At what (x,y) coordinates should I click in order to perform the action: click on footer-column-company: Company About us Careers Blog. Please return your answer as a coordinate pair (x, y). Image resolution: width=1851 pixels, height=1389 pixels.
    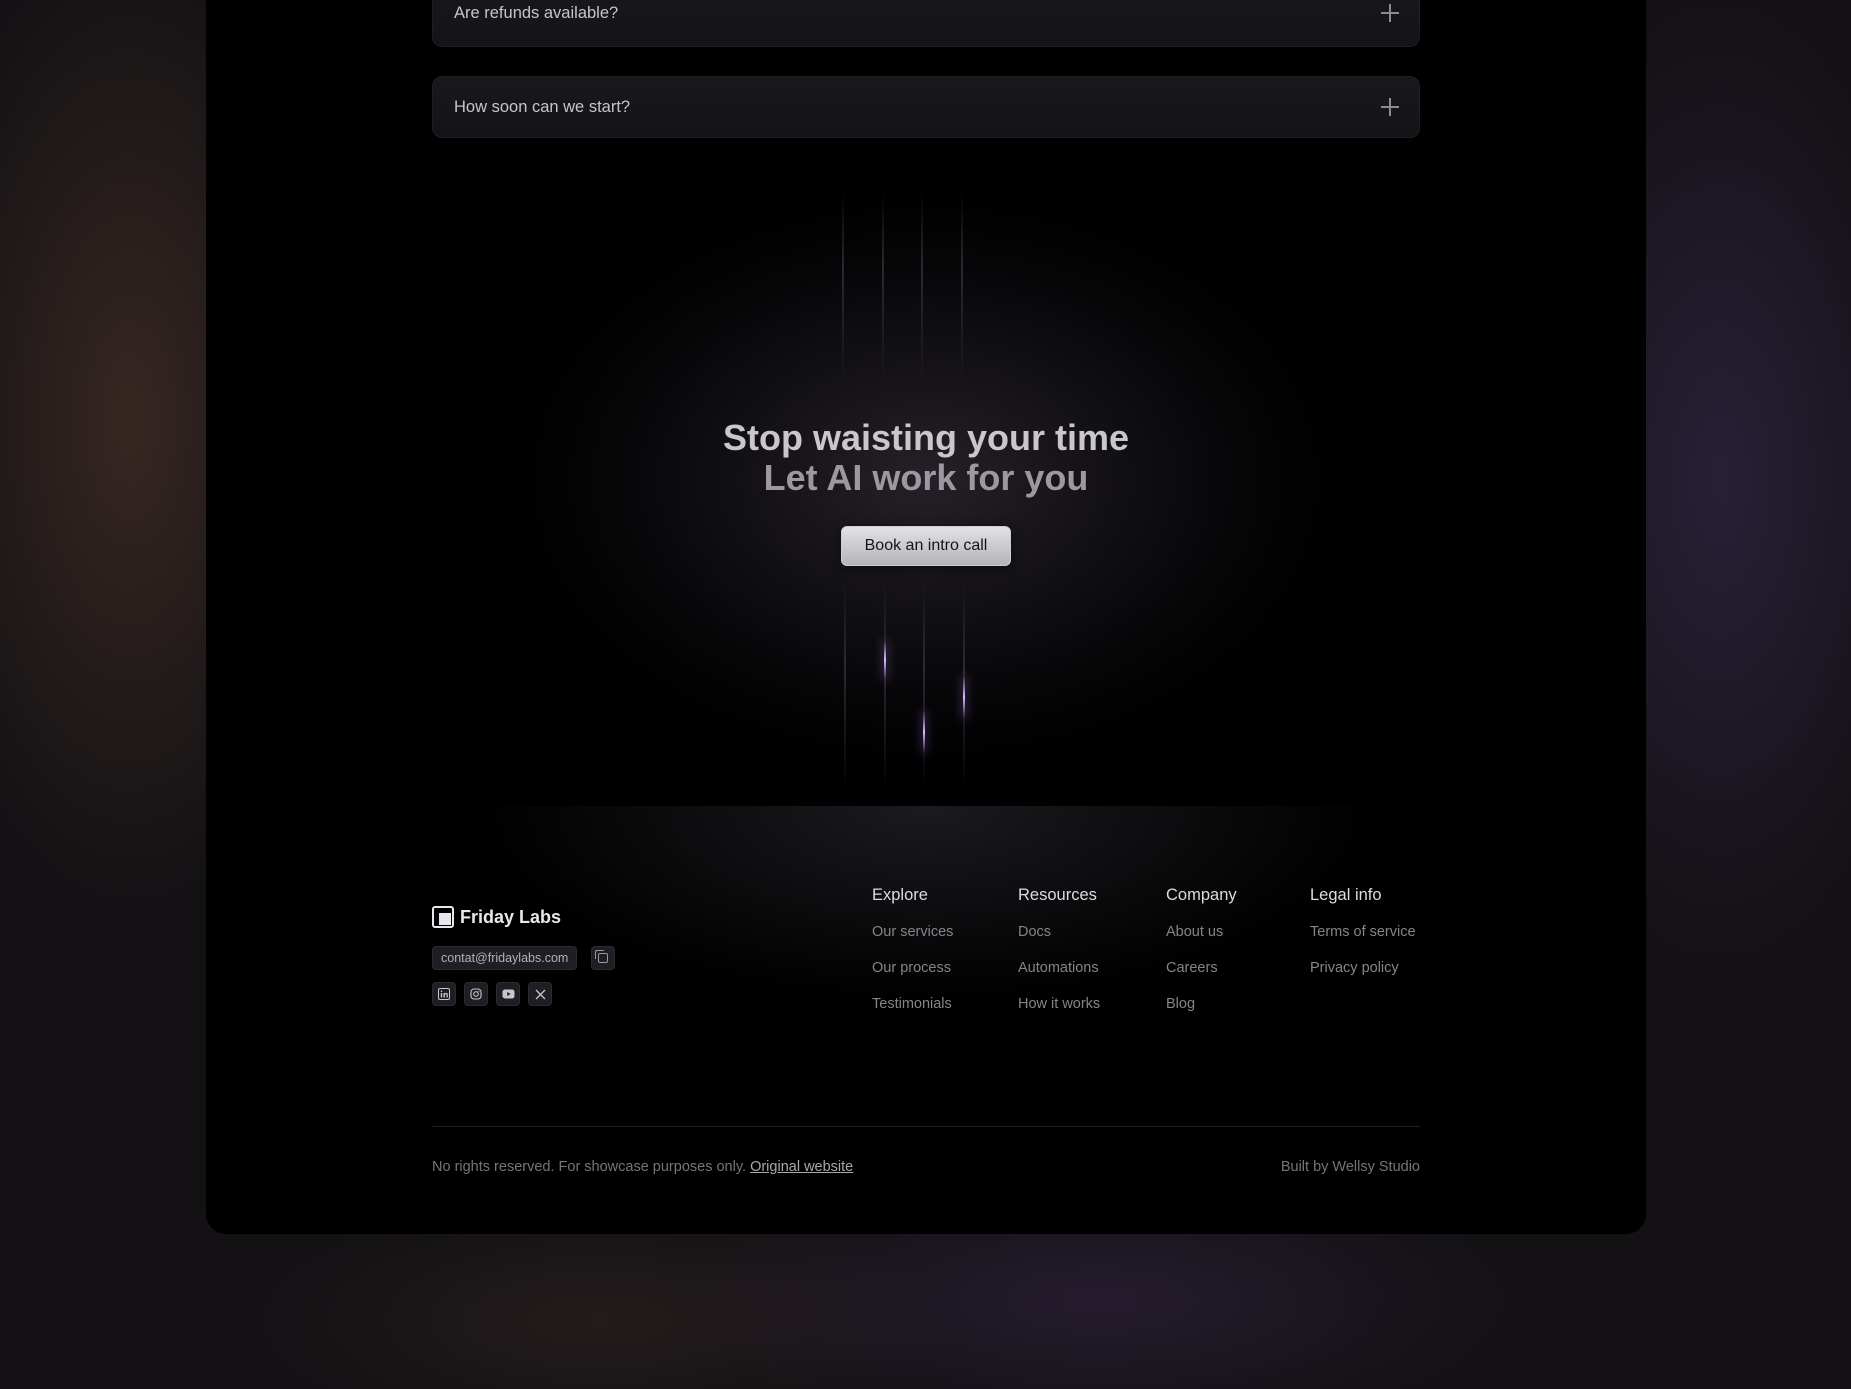
    Looking at the image, I should click on (1201, 958).